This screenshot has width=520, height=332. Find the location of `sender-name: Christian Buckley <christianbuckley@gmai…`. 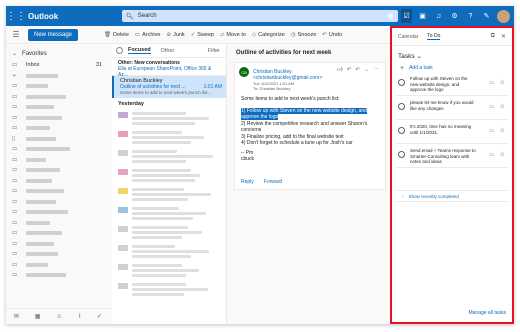

sender-name: Christian Buckley <christianbuckley@gmai… is located at coordinates (289, 75).